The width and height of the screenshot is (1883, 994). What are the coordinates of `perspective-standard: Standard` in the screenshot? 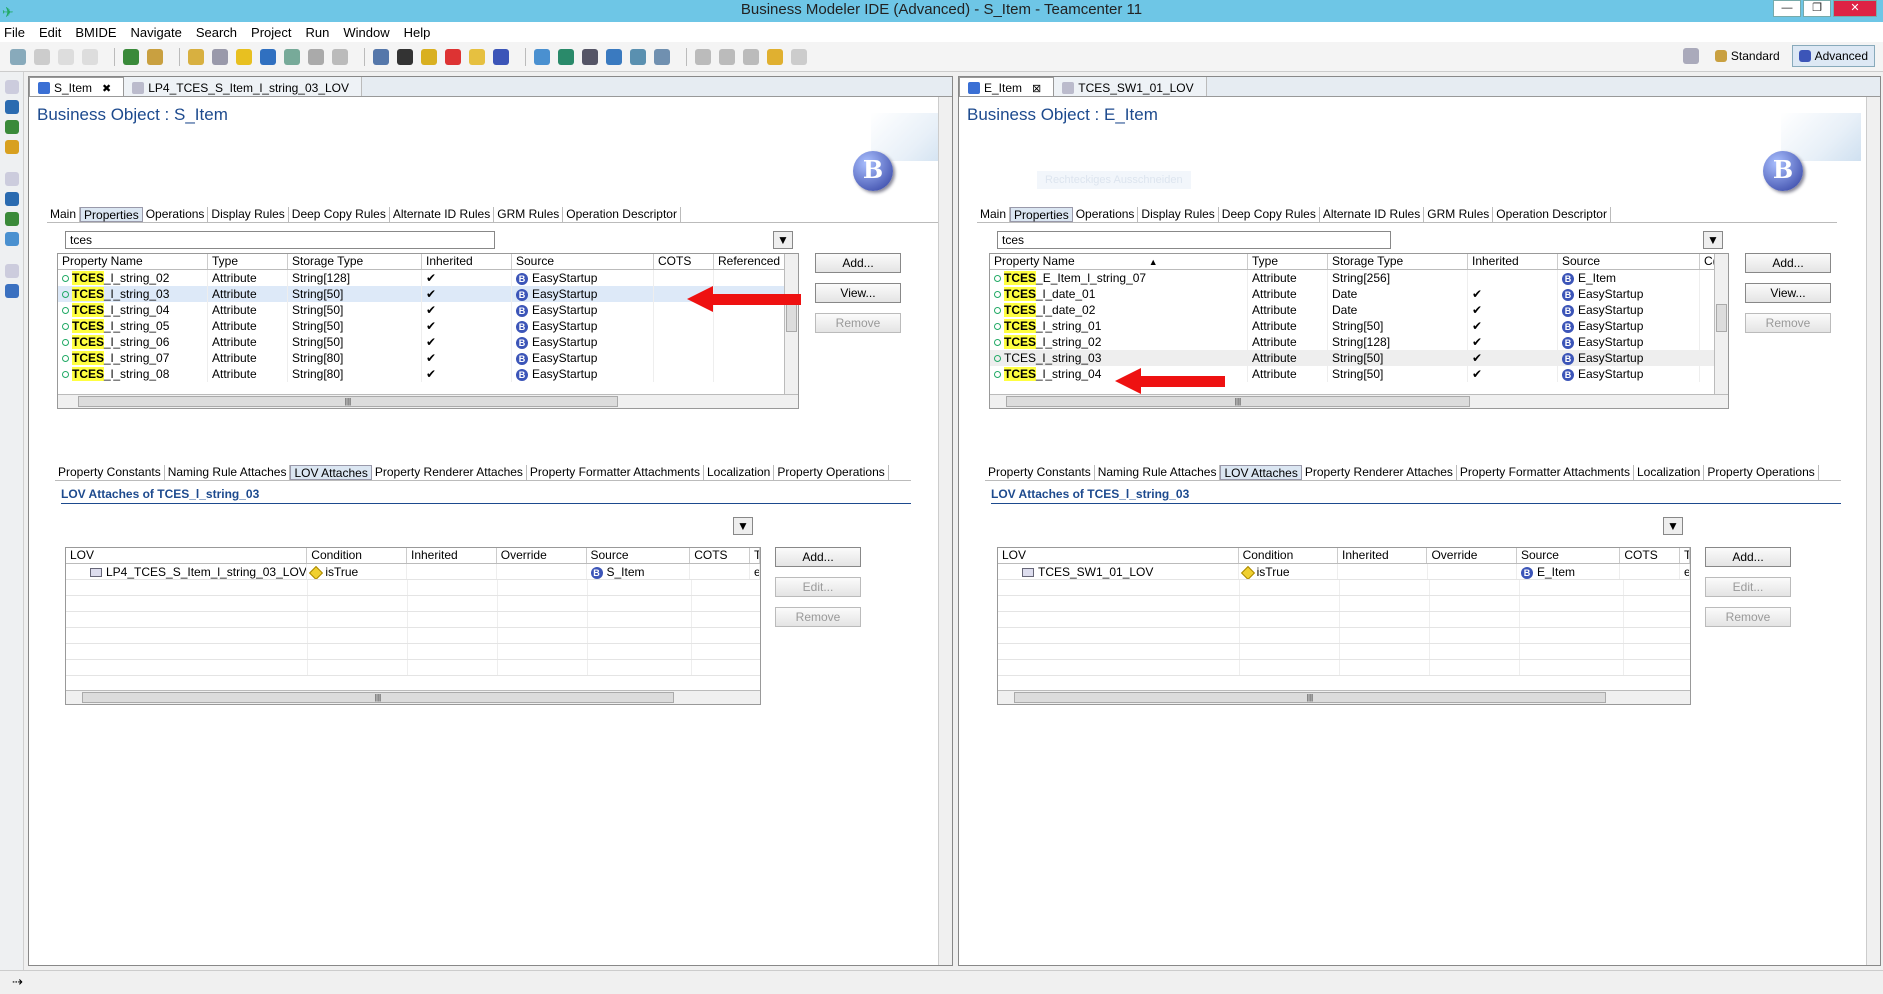 It's located at (1747, 56).